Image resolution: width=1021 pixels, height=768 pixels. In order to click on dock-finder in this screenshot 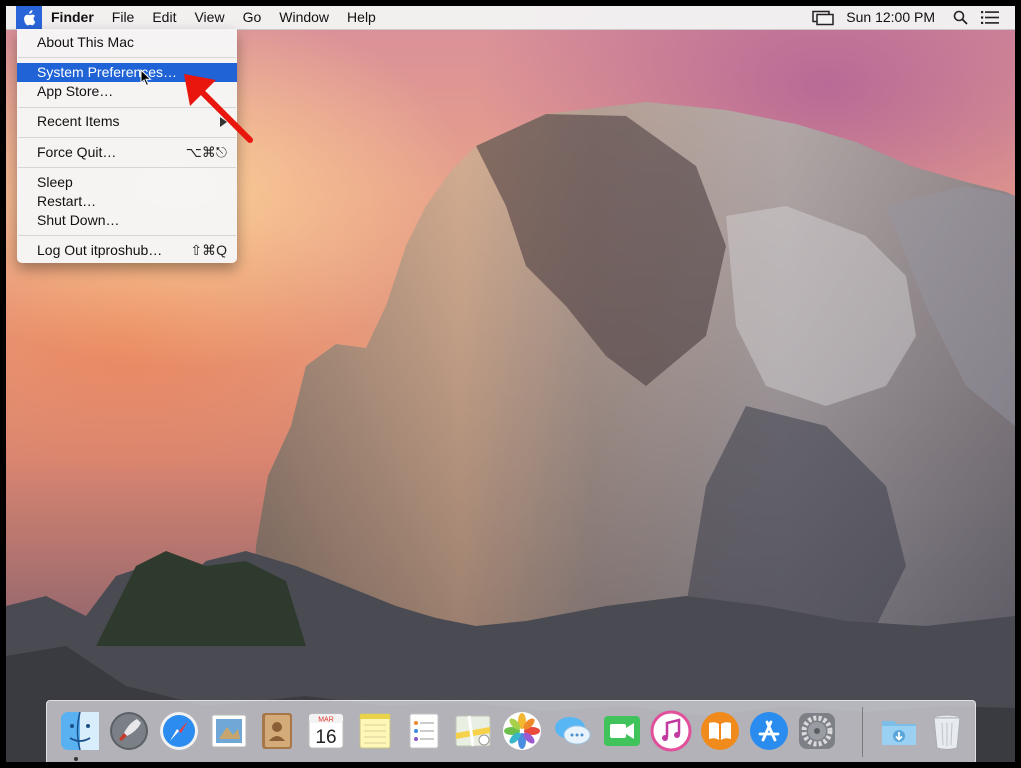, I will do `click(80, 731)`.